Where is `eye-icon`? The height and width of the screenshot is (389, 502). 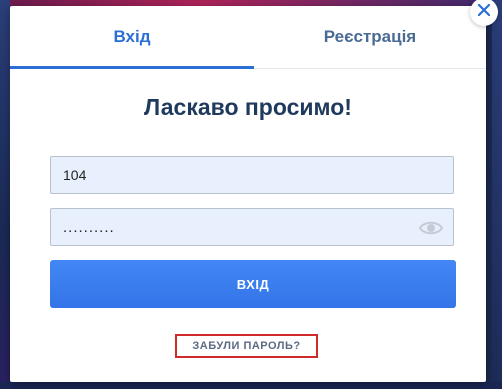
eye-icon is located at coordinates (431, 228).